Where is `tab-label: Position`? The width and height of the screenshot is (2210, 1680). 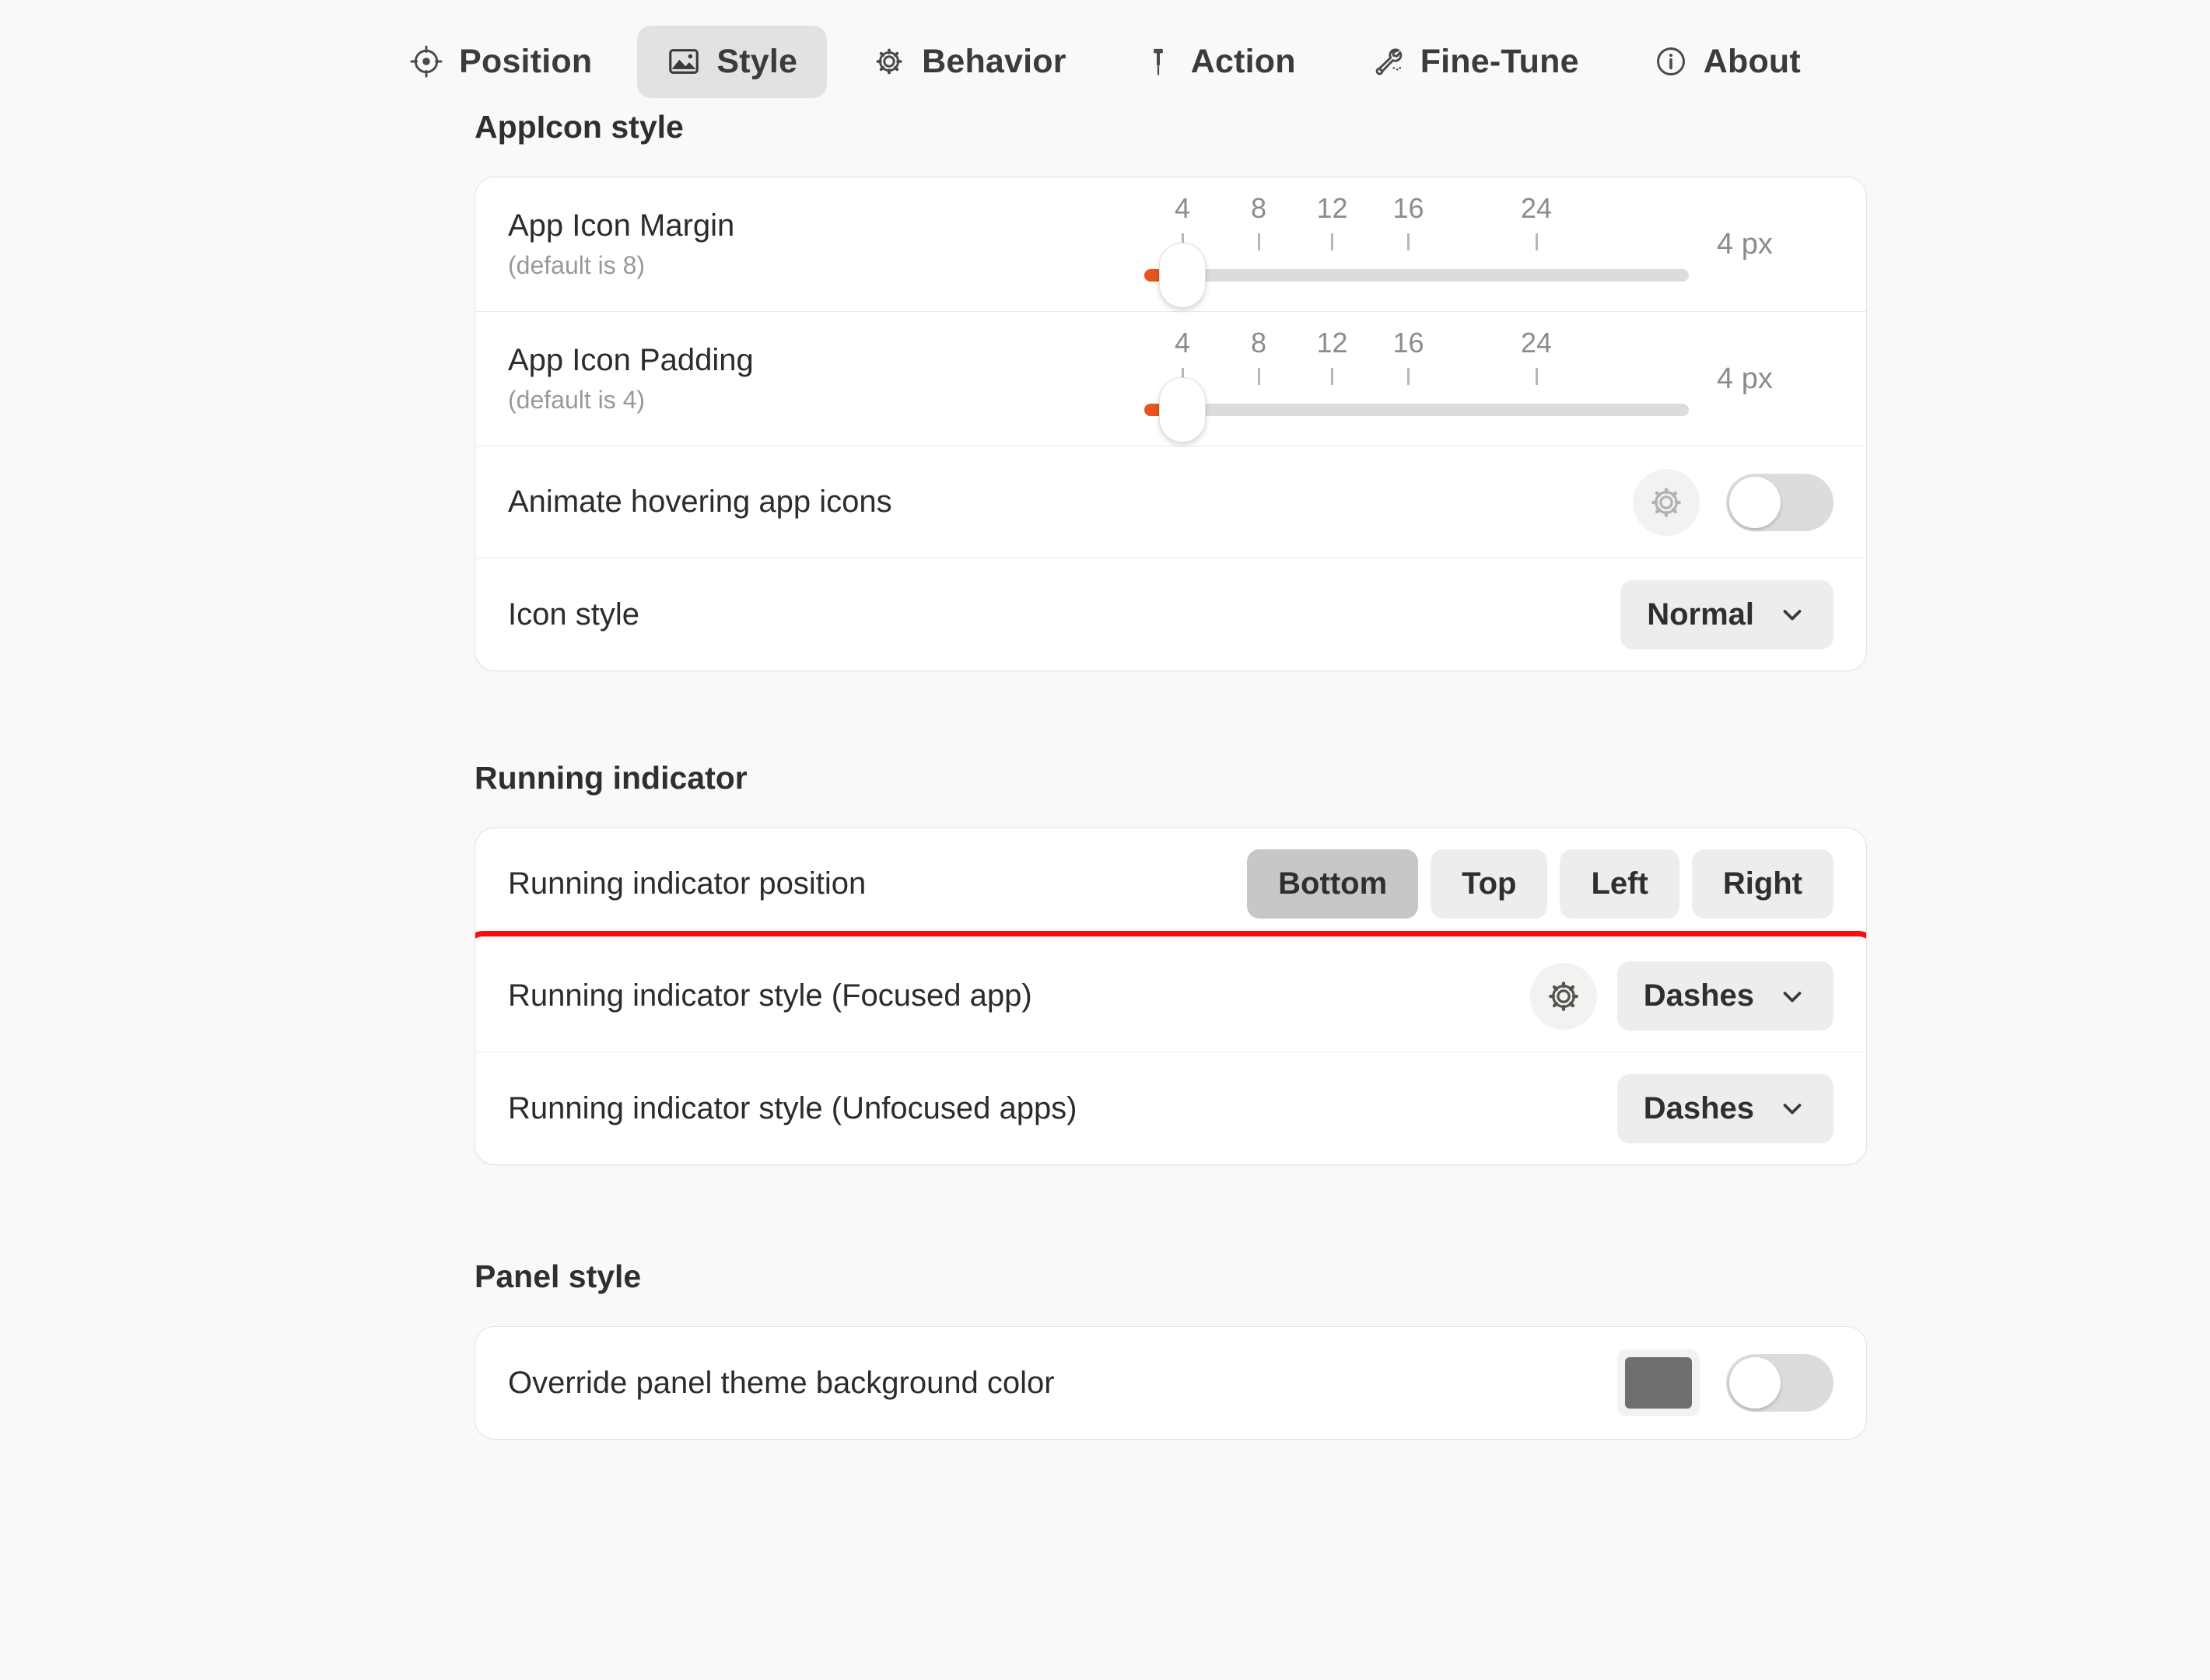
tab-label: Position is located at coordinates (526, 61).